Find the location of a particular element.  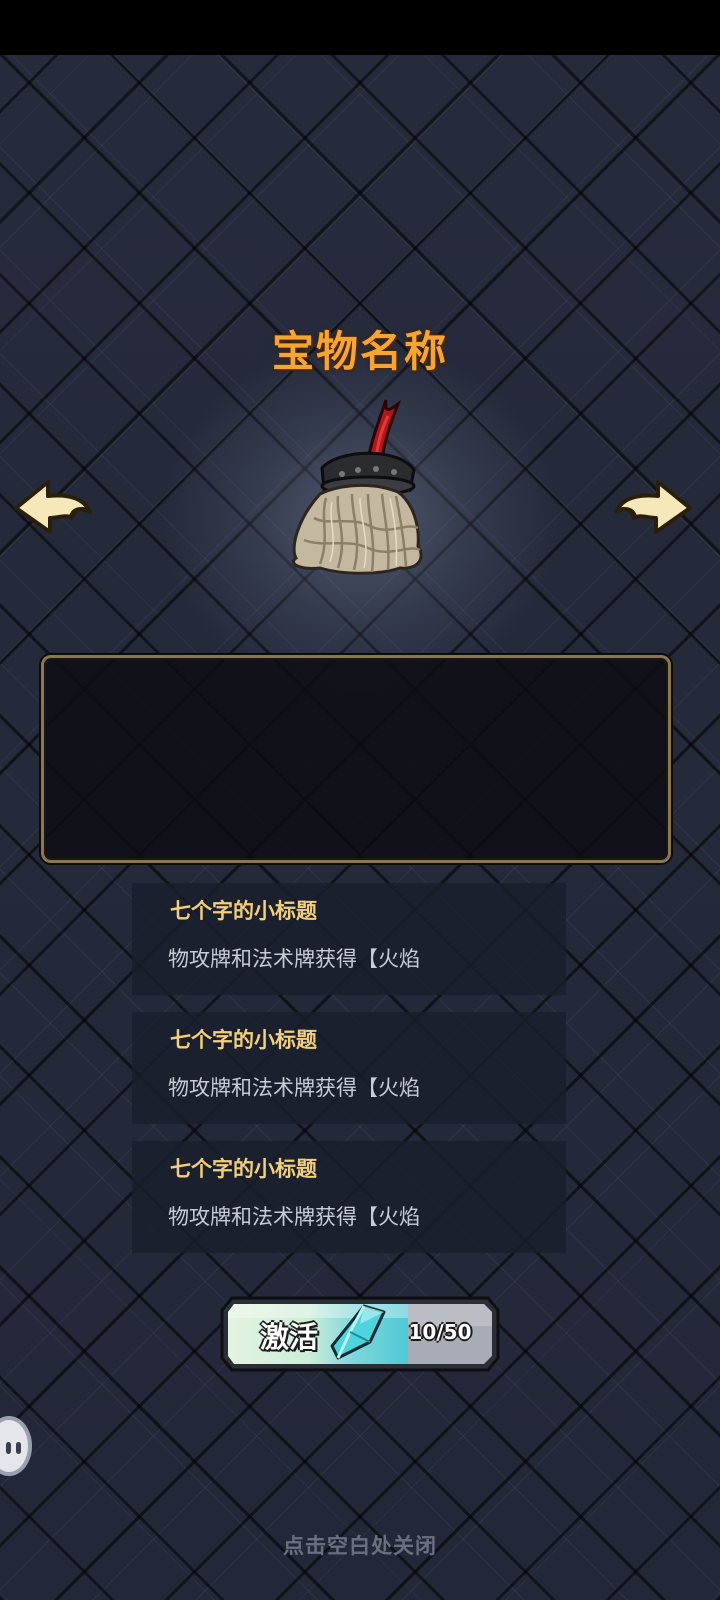

status-bar is located at coordinates (360, 27).